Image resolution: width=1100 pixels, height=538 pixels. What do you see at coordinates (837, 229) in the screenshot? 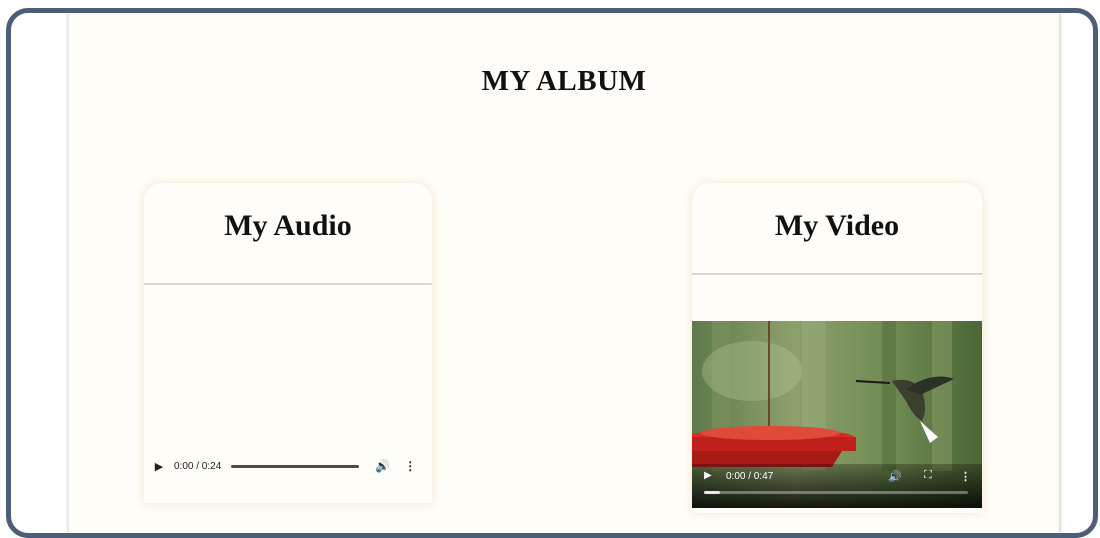
I see `video-card-title: My Video` at bounding box center [837, 229].